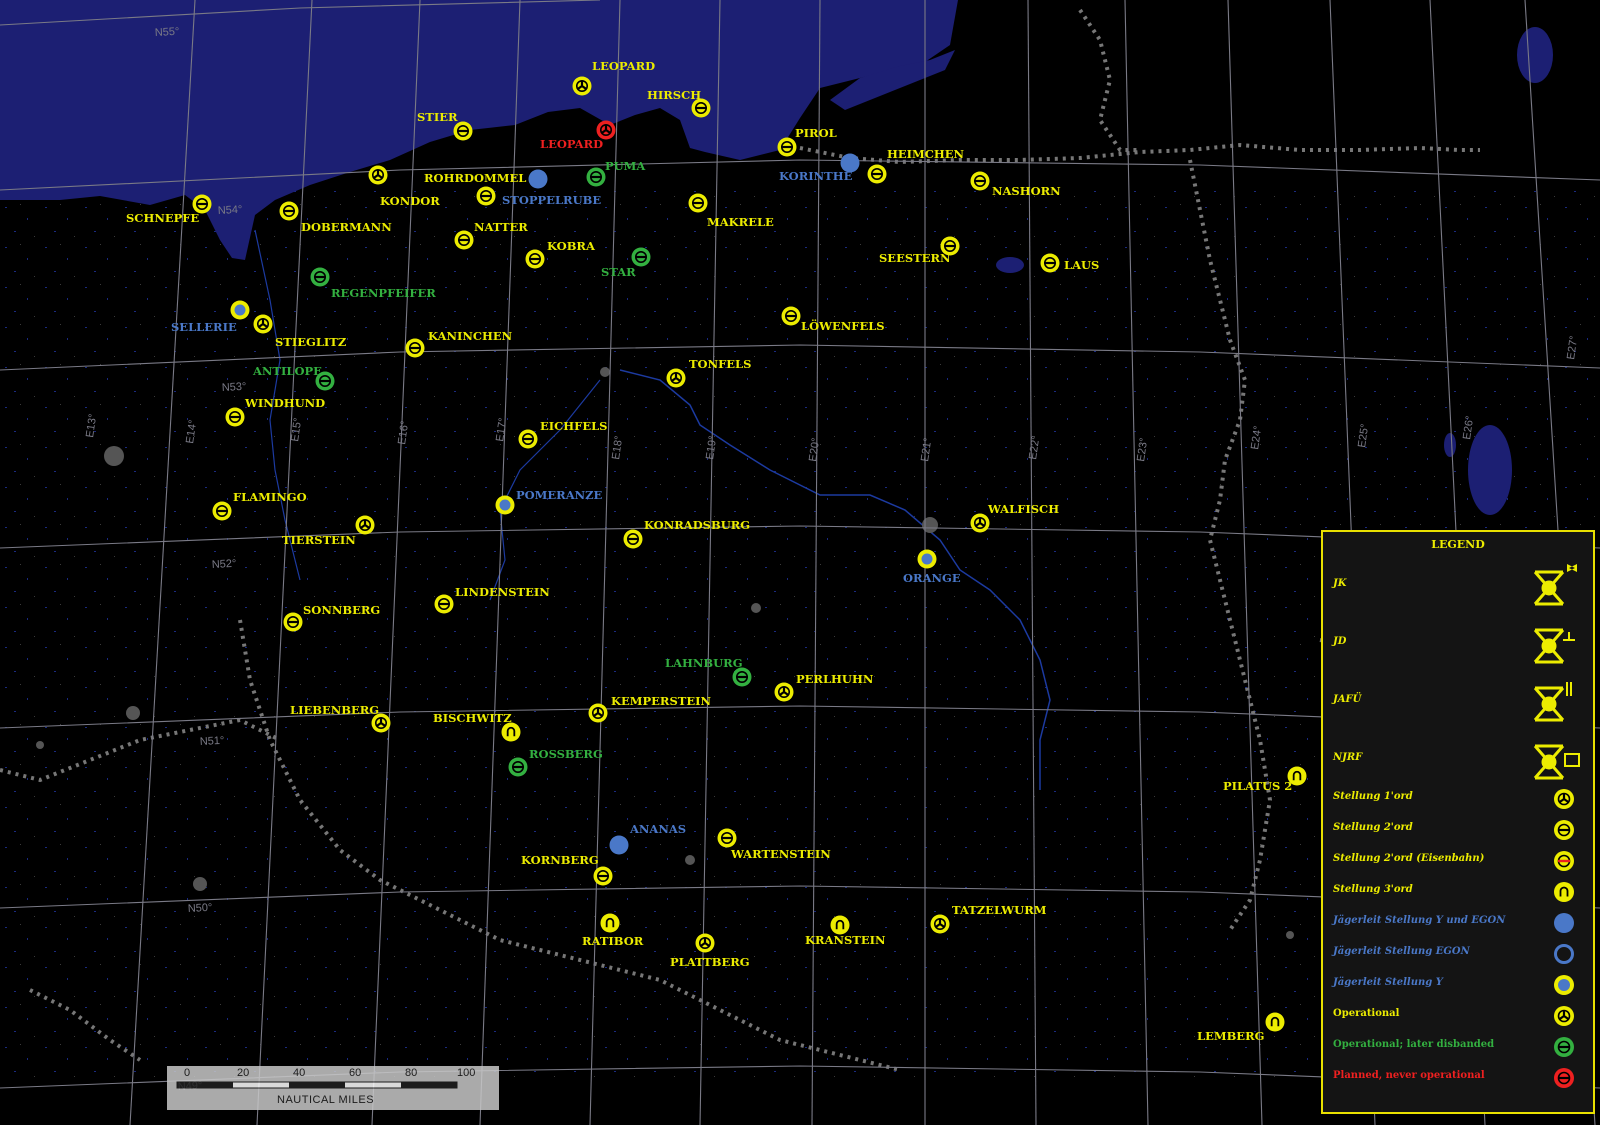  Describe the element at coordinates (212, 741) in the screenshot. I see `latitude-label: N51°` at that location.